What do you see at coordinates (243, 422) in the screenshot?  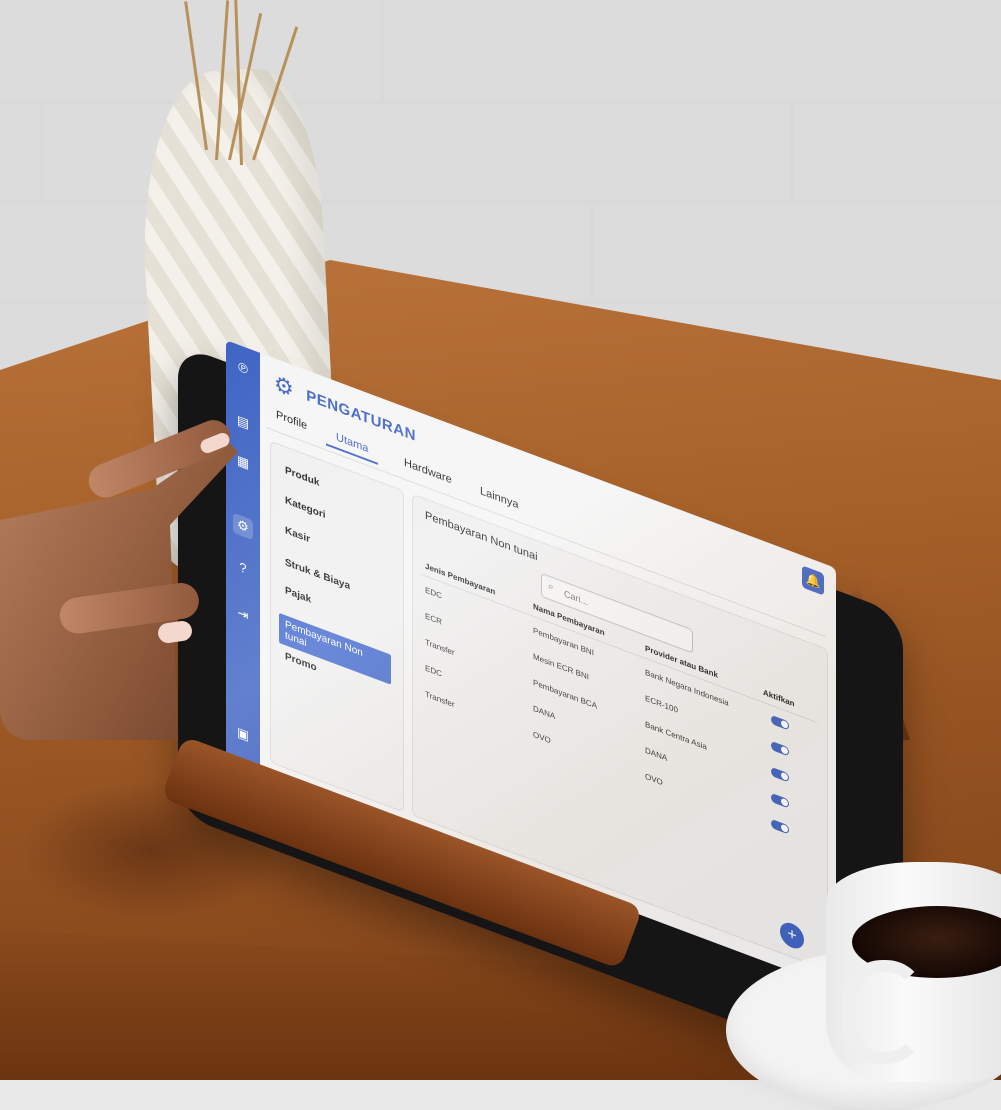 I see `cash-register-icon: ▤` at bounding box center [243, 422].